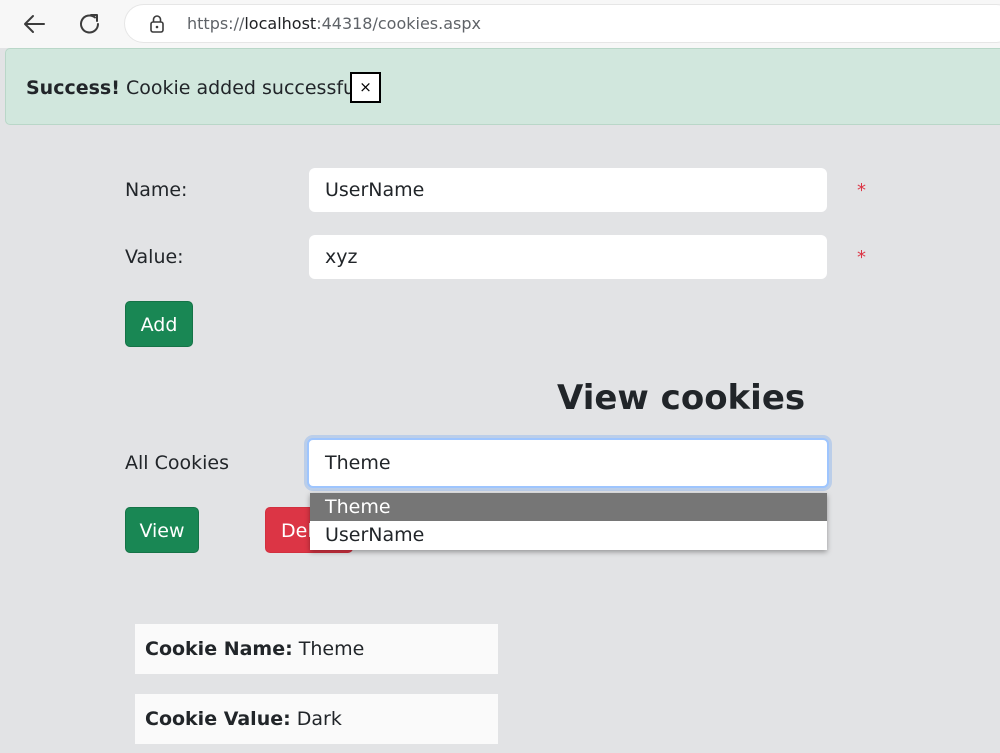 Image resolution: width=1000 pixels, height=753 pixels. What do you see at coordinates (365, 87) in the screenshot?
I see `alert-close-button: ×` at bounding box center [365, 87].